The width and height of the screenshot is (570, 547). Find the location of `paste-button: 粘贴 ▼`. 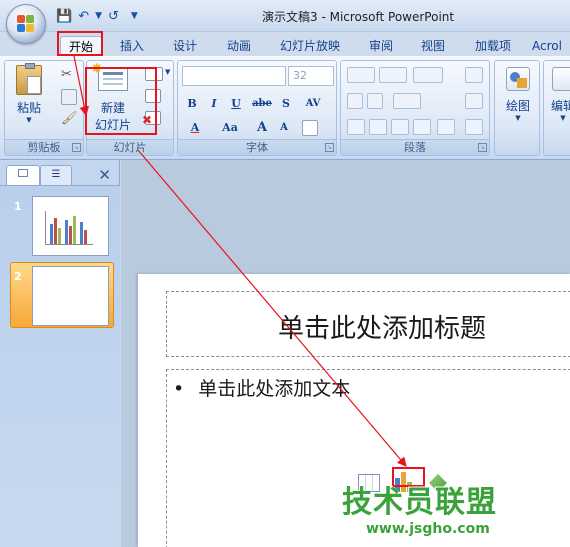

paste-button: 粘贴 ▼ is located at coordinates (29, 93).